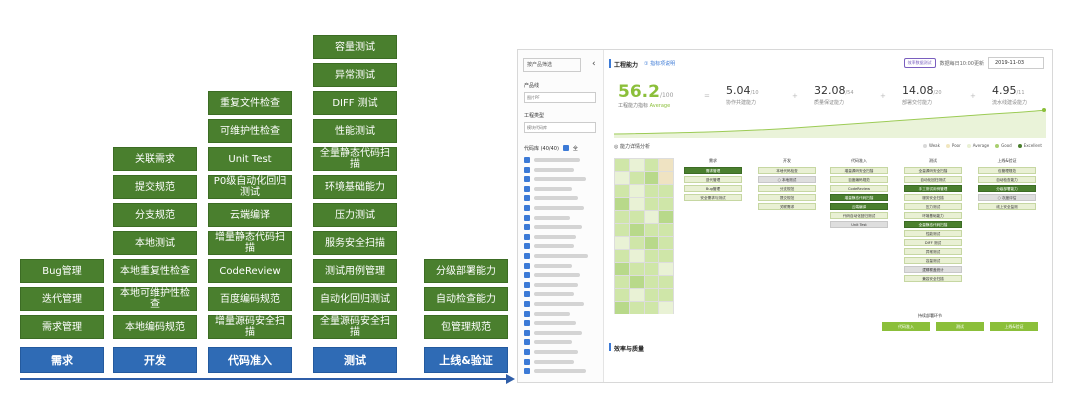 Image resolution: width=1080 pixels, height=411 pixels. Describe the element at coordinates (933, 206) in the screenshot. I see `capability-cell: 压力测试` at that location.